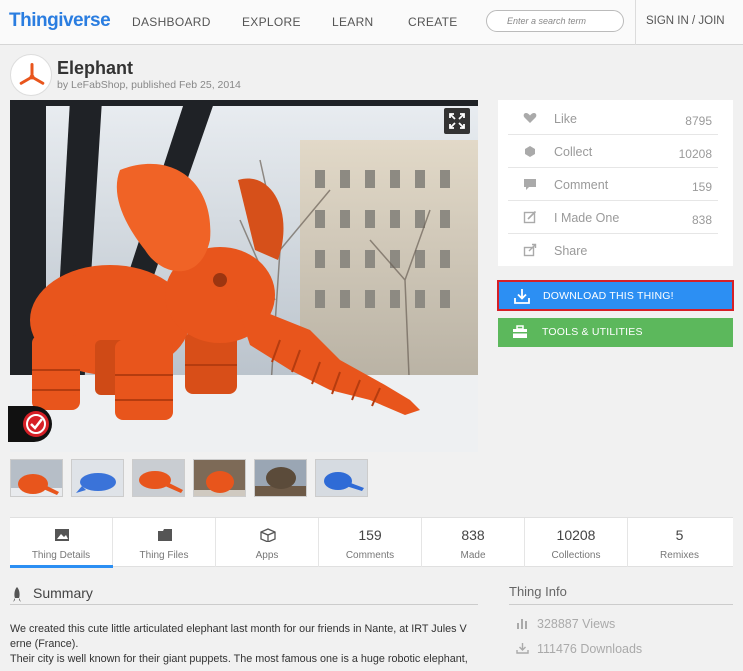 Image resolution: width=743 pixels, height=671 pixels. Describe the element at coordinates (621, 604) in the screenshot. I see `thing-info-divider` at that location.